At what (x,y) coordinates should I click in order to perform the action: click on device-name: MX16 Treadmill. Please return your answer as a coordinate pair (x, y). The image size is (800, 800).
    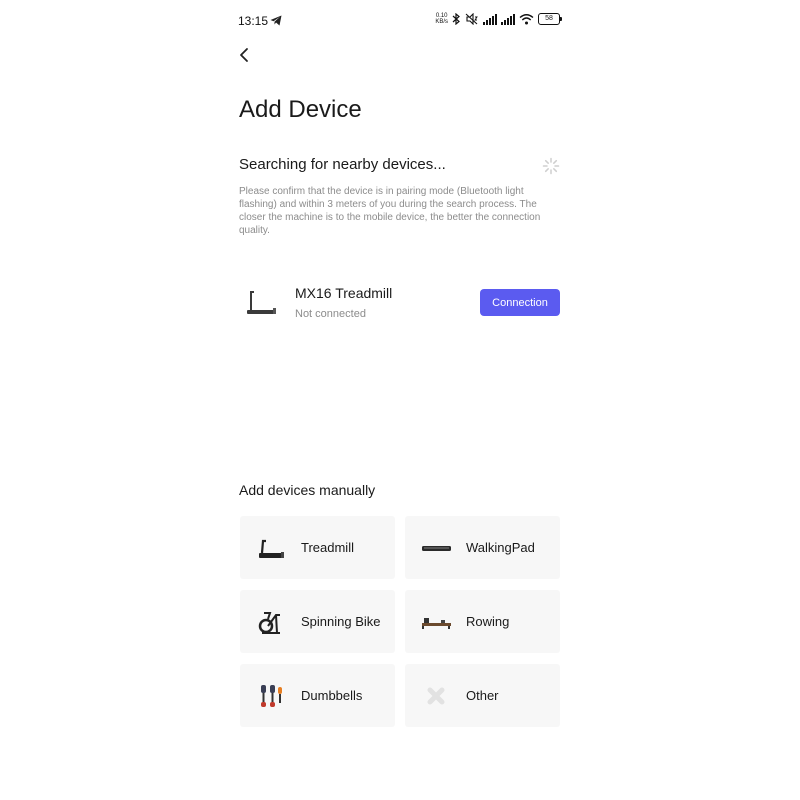
    Looking at the image, I should click on (344, 293).